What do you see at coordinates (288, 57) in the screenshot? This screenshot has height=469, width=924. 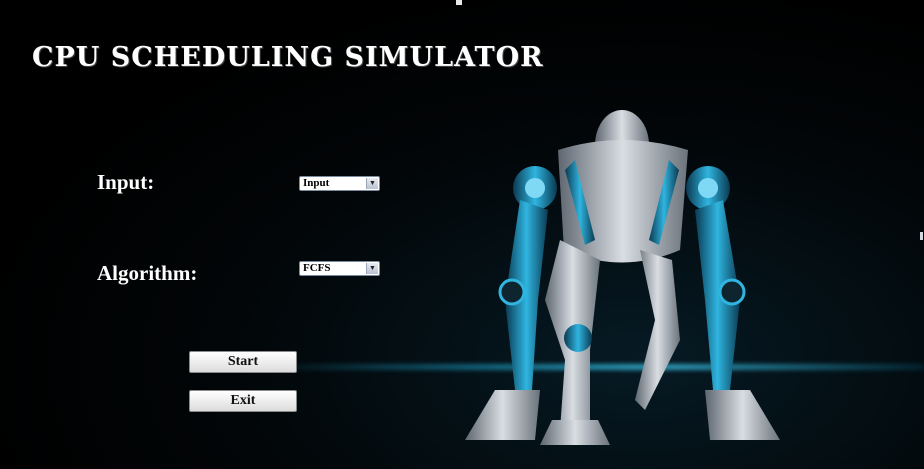 I see `app-title: CPU SCHEDULING SIMULATOR` at bounding box center [288, 57].